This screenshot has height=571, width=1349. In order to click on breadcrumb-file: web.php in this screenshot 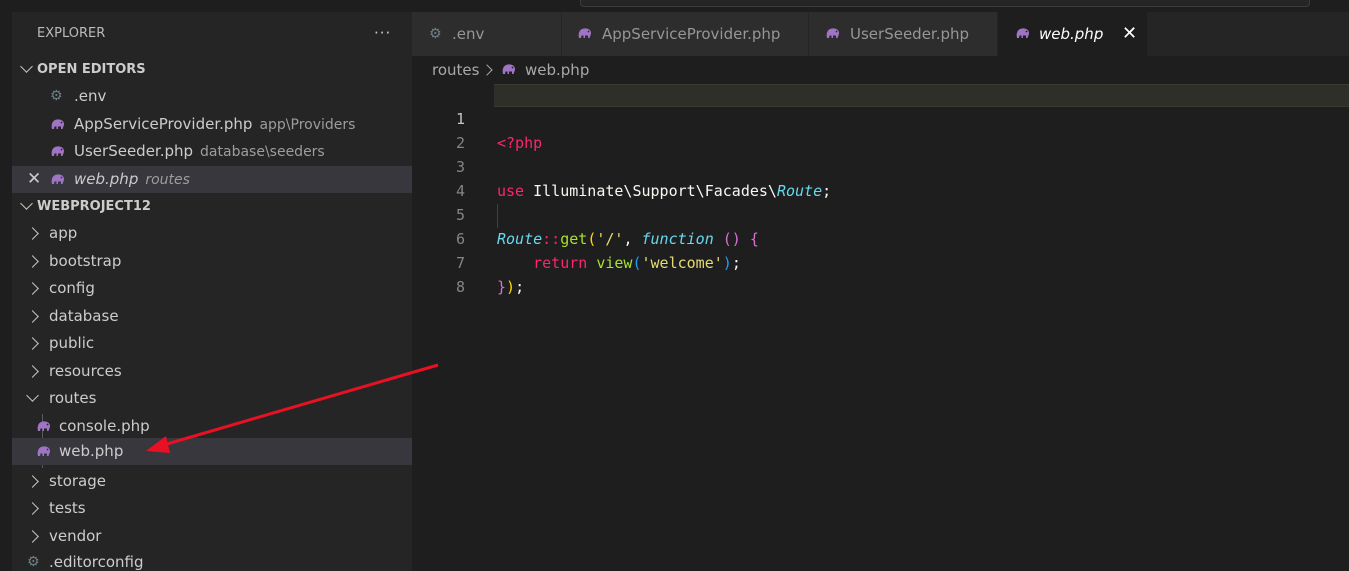, I will do `click(557, 70)`.